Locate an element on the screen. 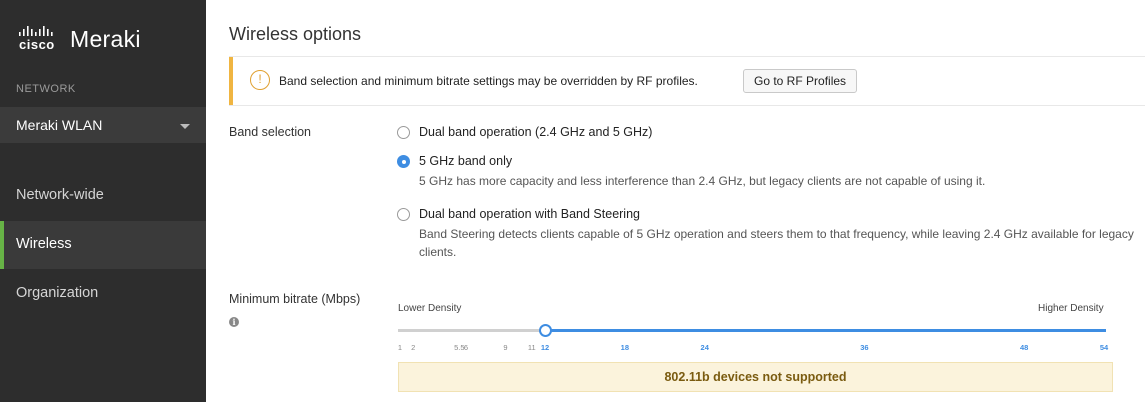 This screenshot has width=1145, height=402. radio-title: Dual band operation (2.4 GHz and 5 GHz) is located at coordinates (536, 132).